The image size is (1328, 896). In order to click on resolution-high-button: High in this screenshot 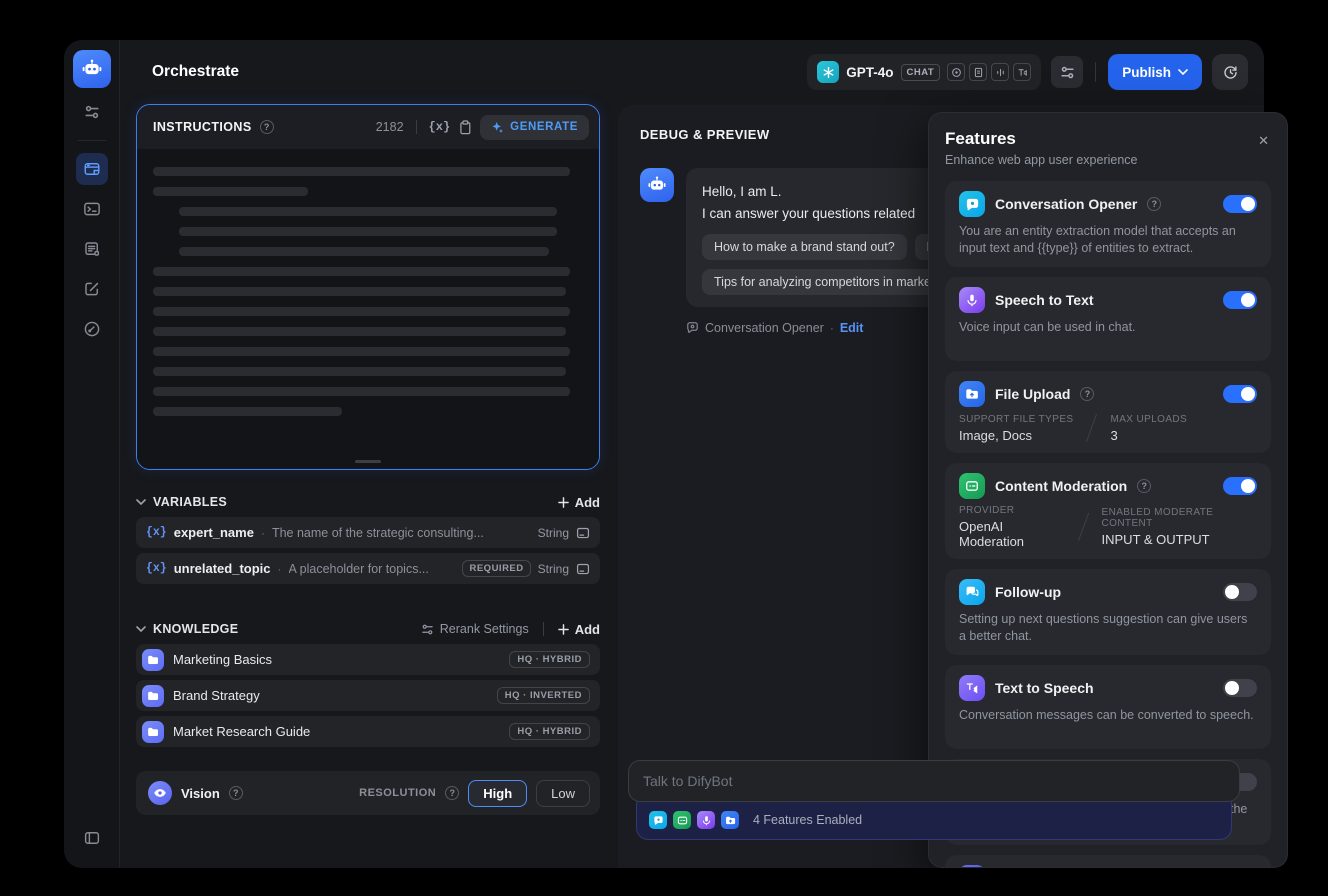, I will do `click(498, 793)`.